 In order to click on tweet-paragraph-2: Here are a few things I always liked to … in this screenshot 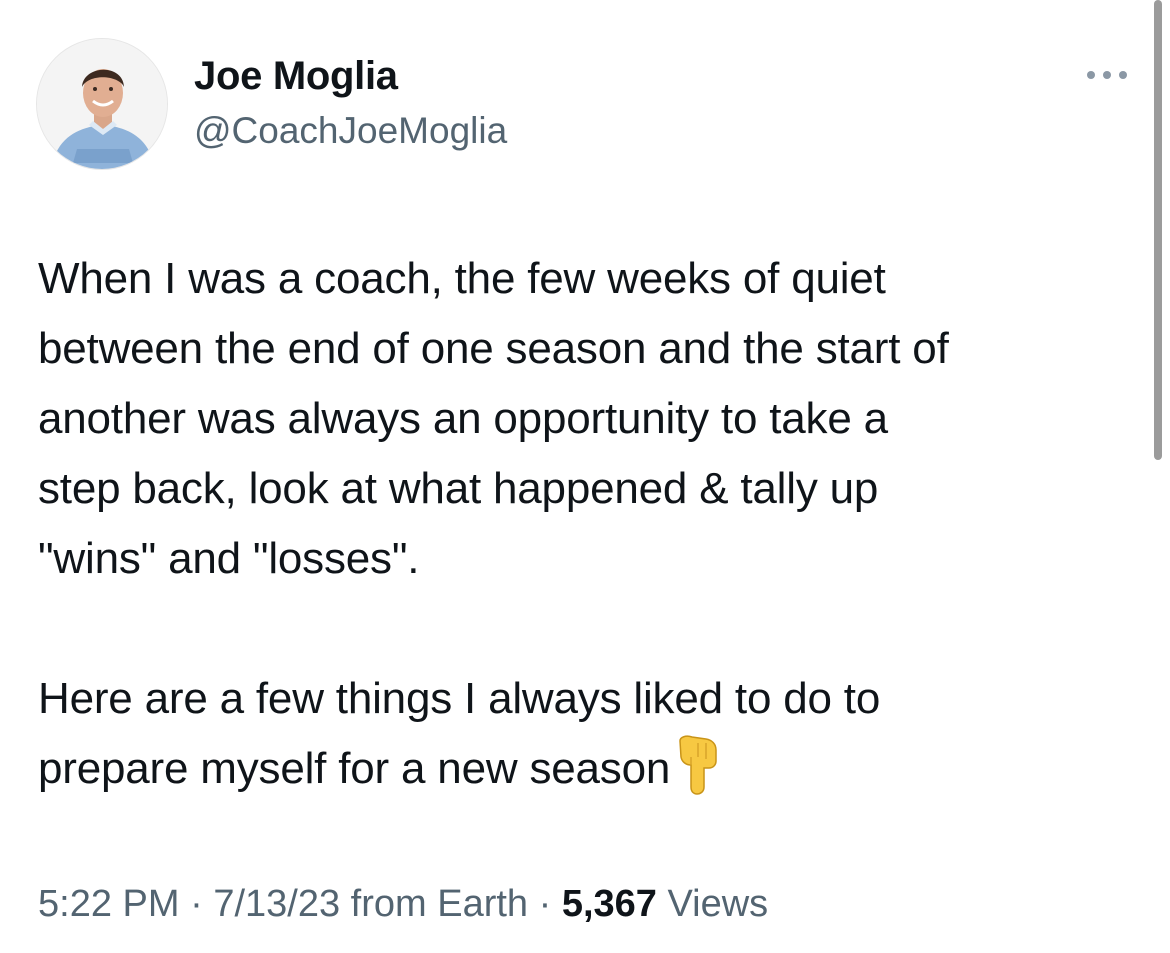, I will do `click(588, 734)`.